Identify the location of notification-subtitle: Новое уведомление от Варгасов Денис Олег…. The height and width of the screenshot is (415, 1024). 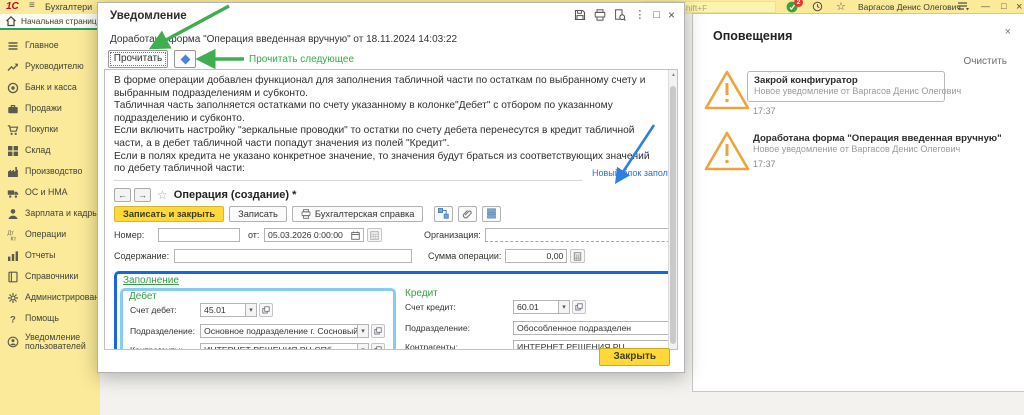
(857, 149).